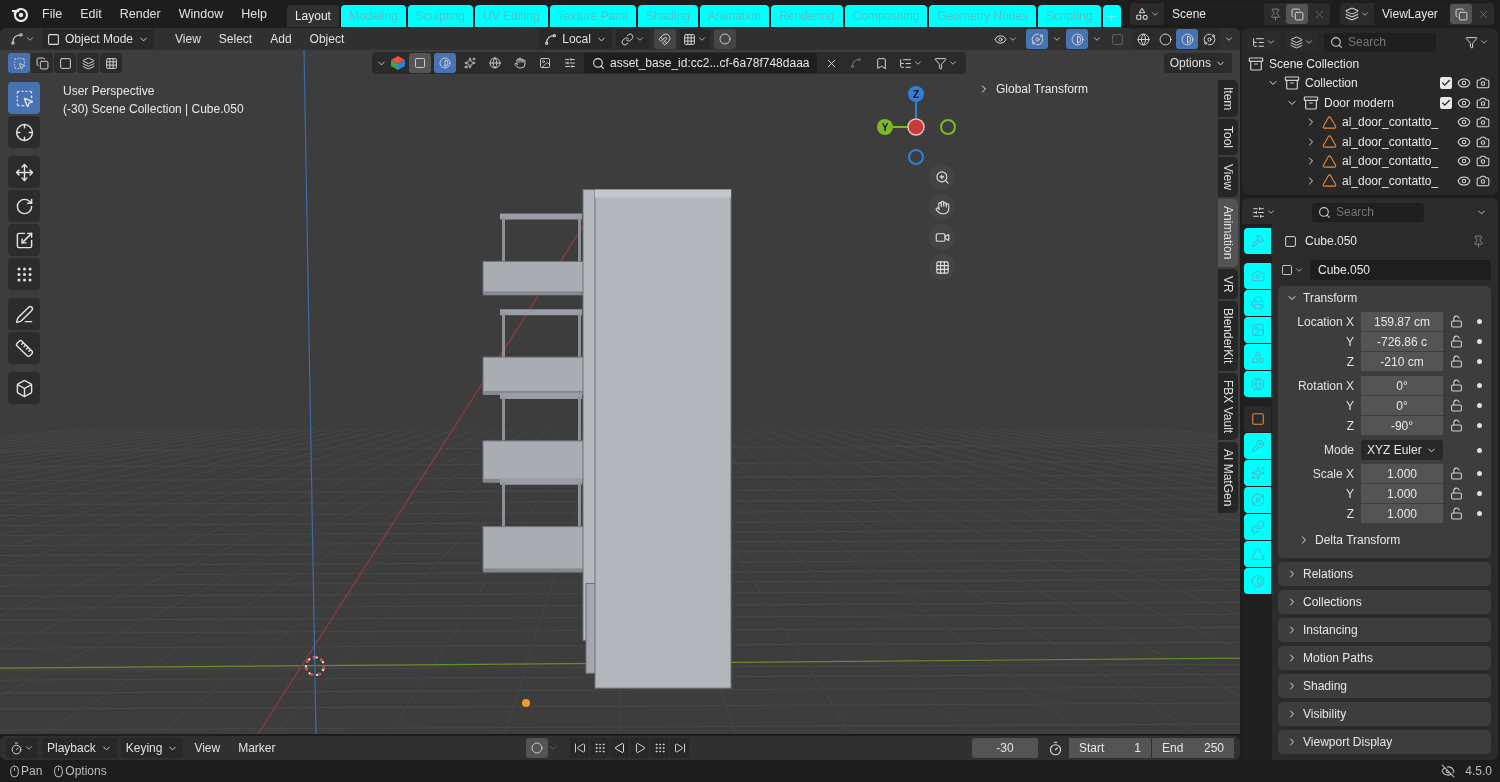  What do you see at coordinates (1338, 450) in the screenshot?
I see `property-label: Mode` at bounding box center [1338, 450].